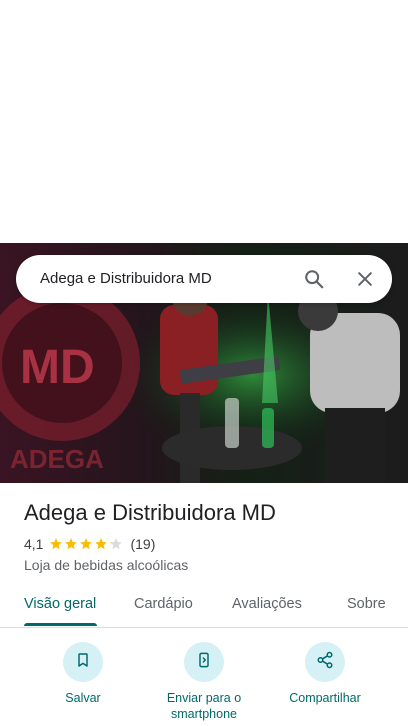 This screenshot has width=408, height=726. What do you see at coordinates (57, 367) in the screenshot?
I see `svg-text: MD` at bounding box center [57, 367].